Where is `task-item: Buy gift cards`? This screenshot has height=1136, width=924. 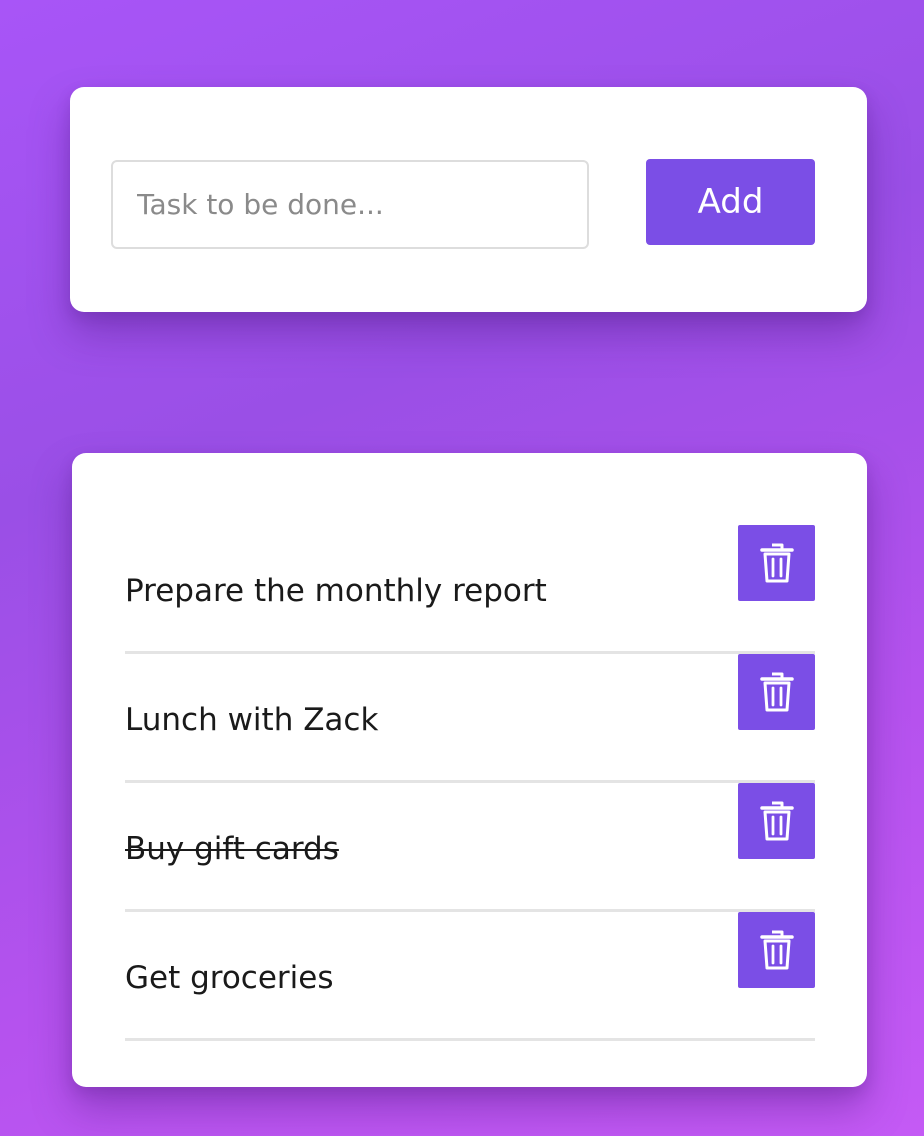
task-item: Buy gift cards is located at coordinates (470, 847).